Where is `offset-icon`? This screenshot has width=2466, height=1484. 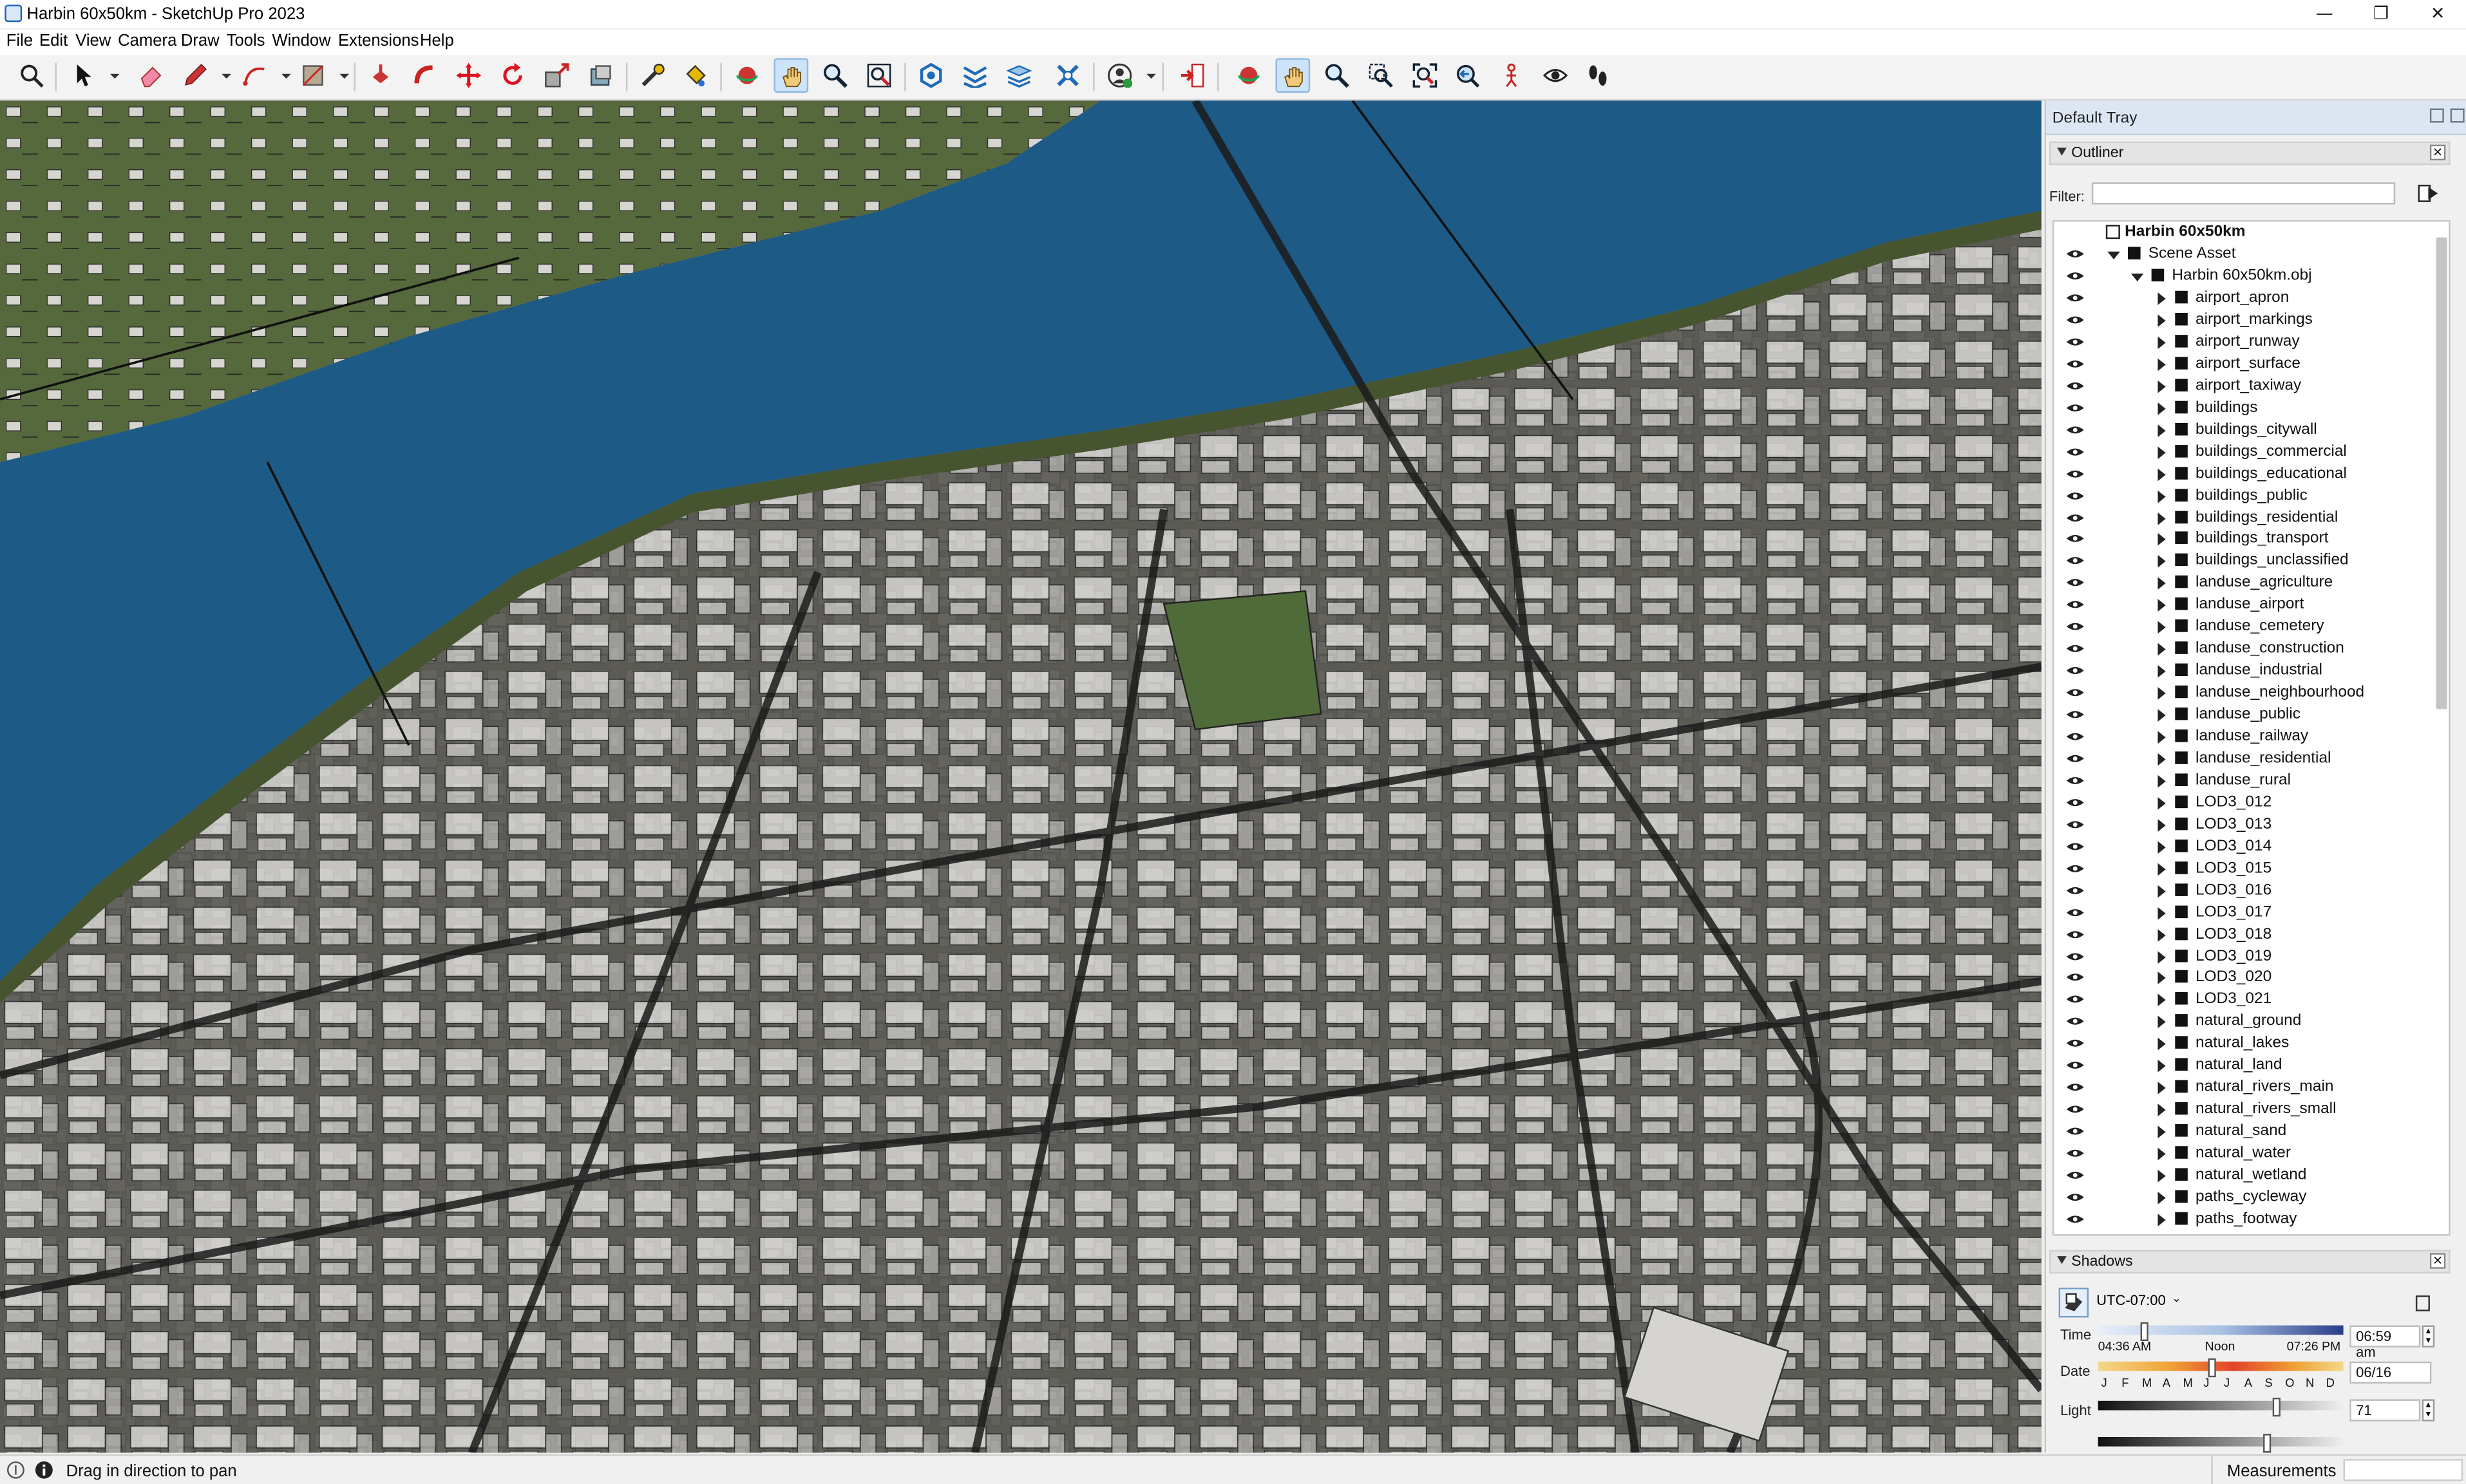 offset-icon is located at coordinates (600, 75).